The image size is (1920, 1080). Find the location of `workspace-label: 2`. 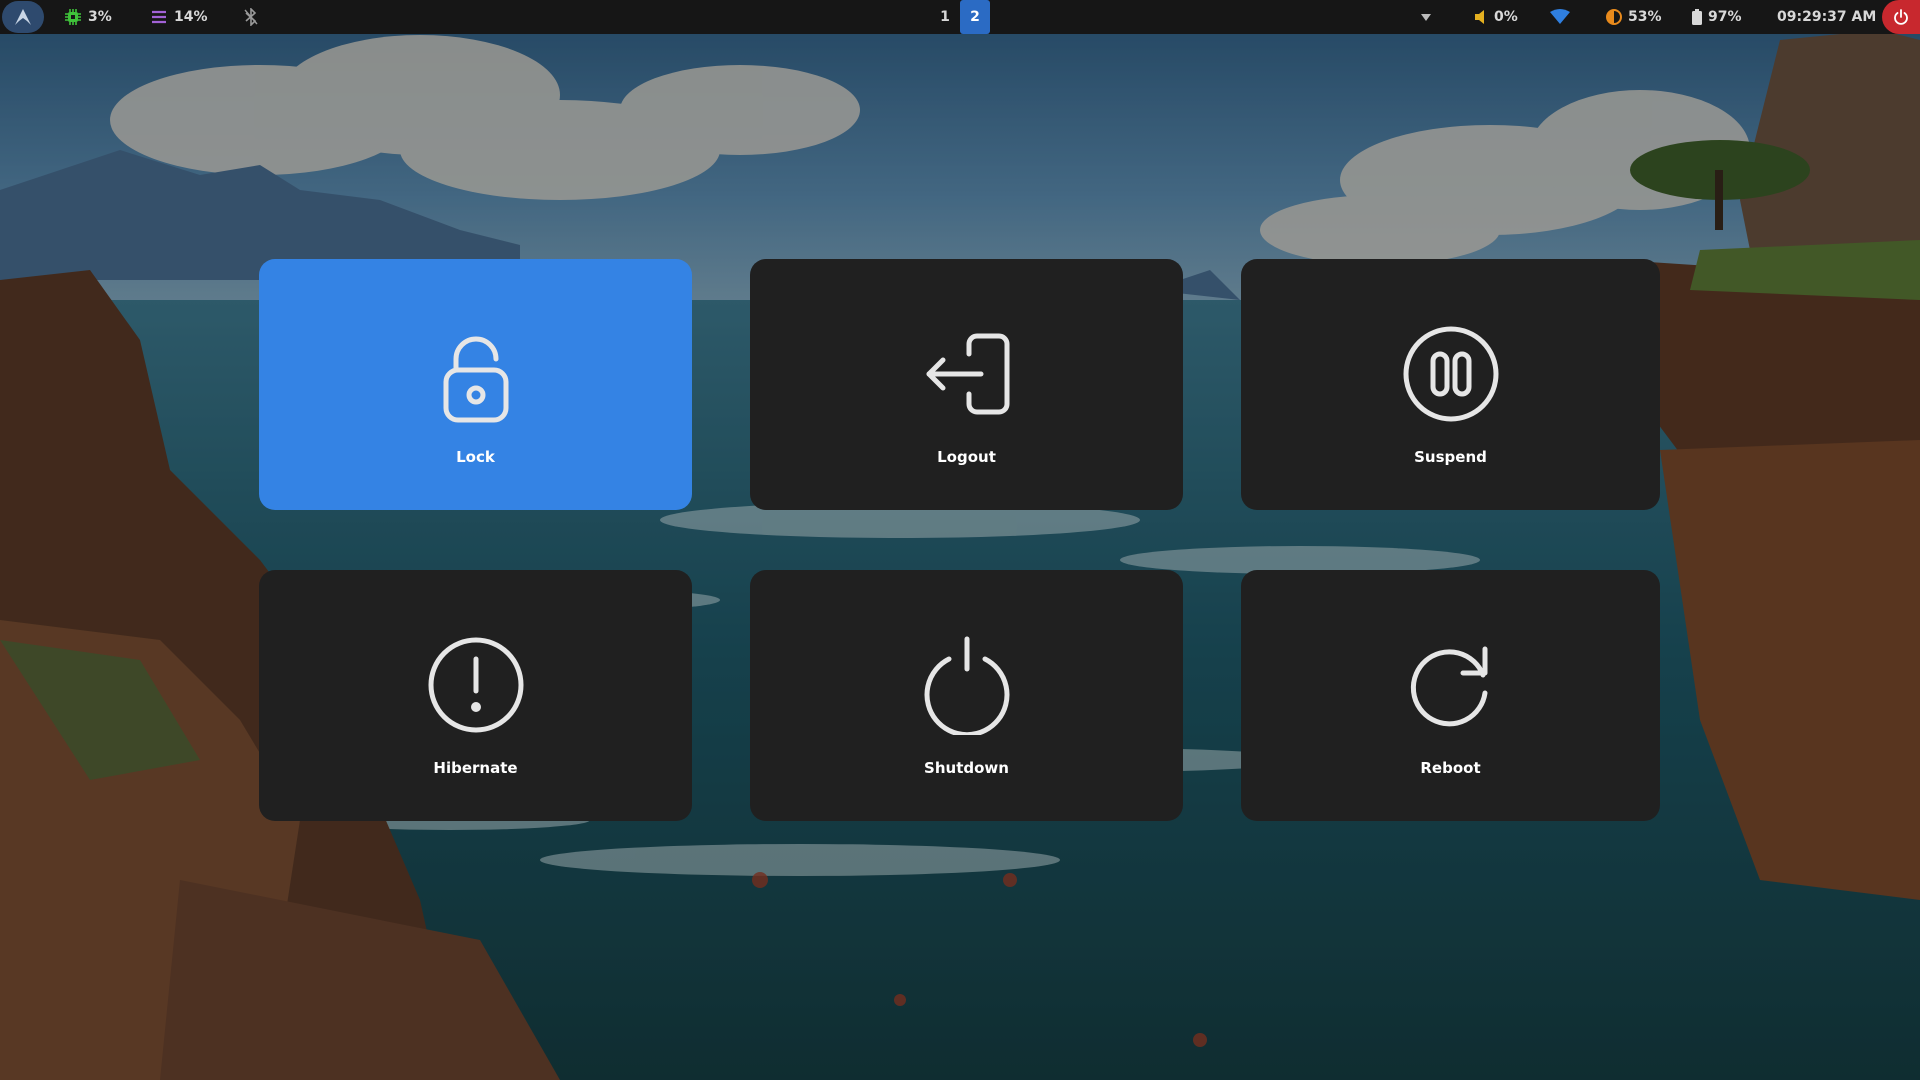

workspace-label: 2 is located at coordinates (975, 17).